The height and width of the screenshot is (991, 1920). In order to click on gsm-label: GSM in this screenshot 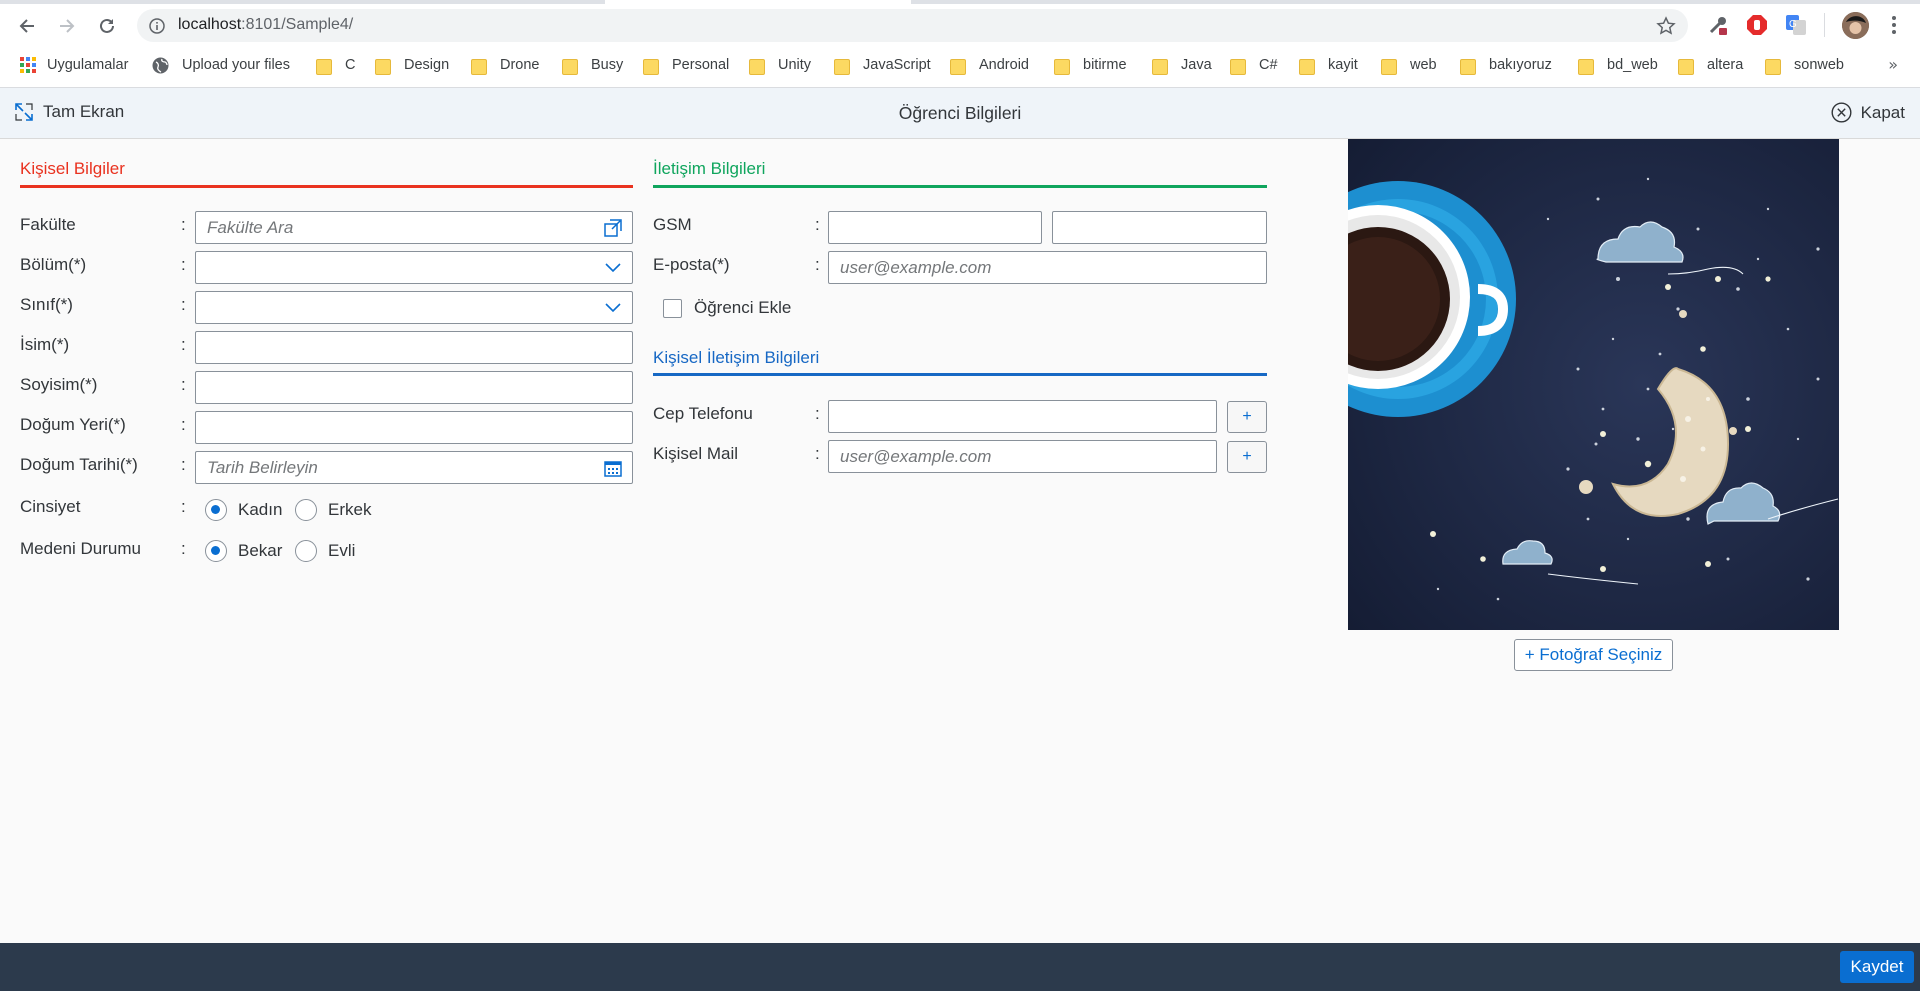, I will do `click(672, 224)`.